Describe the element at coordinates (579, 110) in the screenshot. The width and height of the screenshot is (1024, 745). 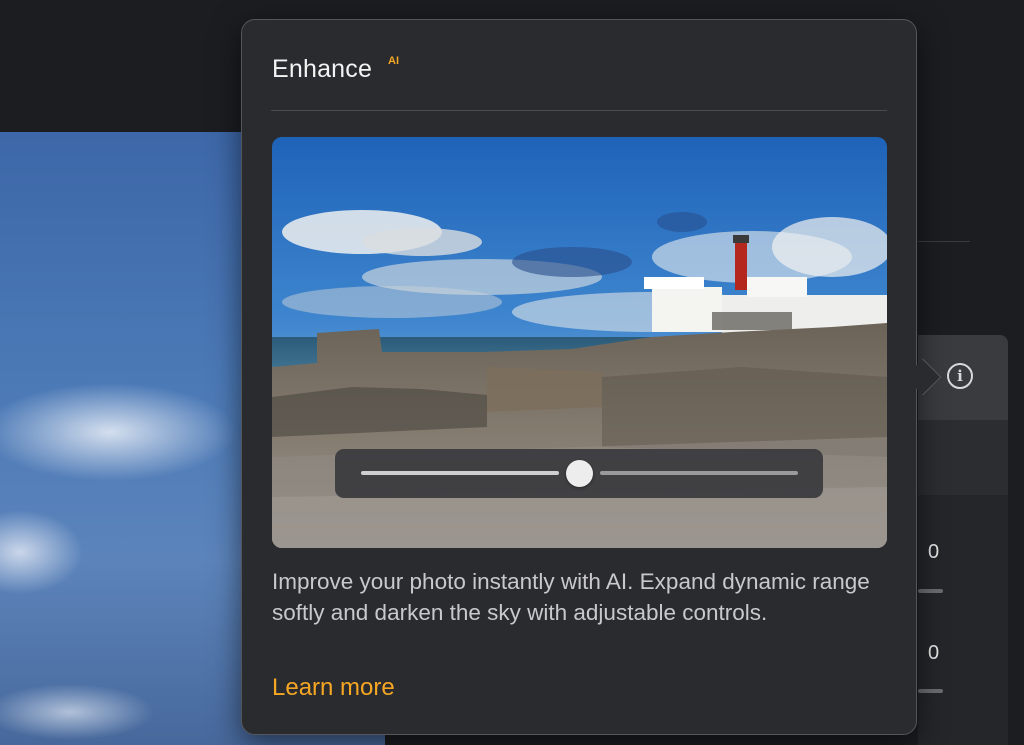
I see `popover-divider` at that location.